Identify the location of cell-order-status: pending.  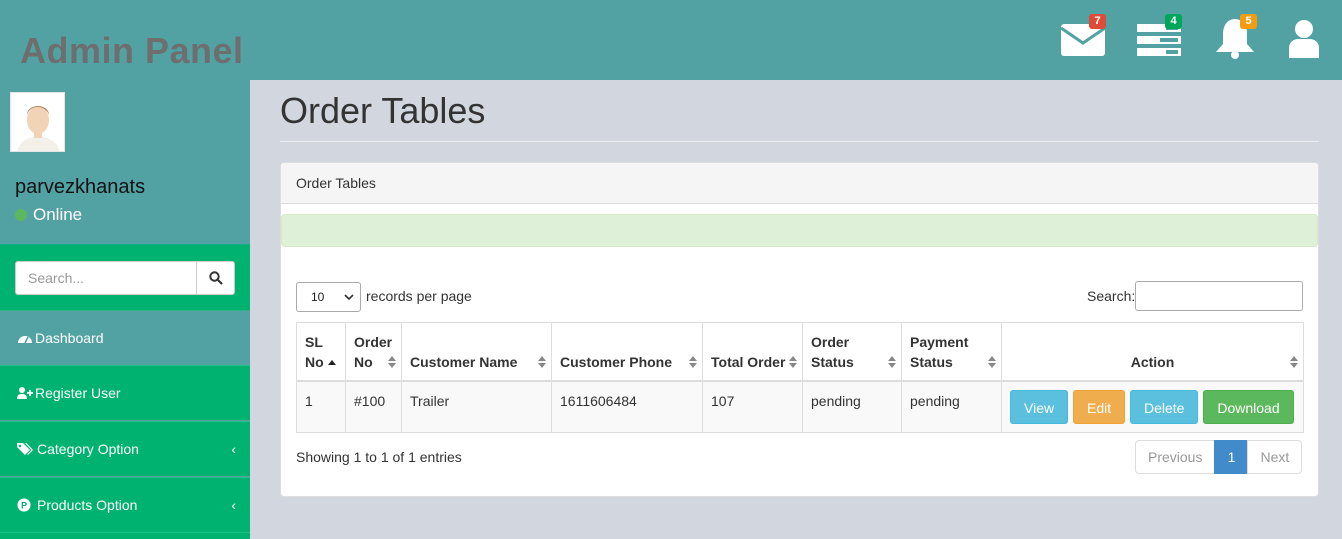
(852, 406).